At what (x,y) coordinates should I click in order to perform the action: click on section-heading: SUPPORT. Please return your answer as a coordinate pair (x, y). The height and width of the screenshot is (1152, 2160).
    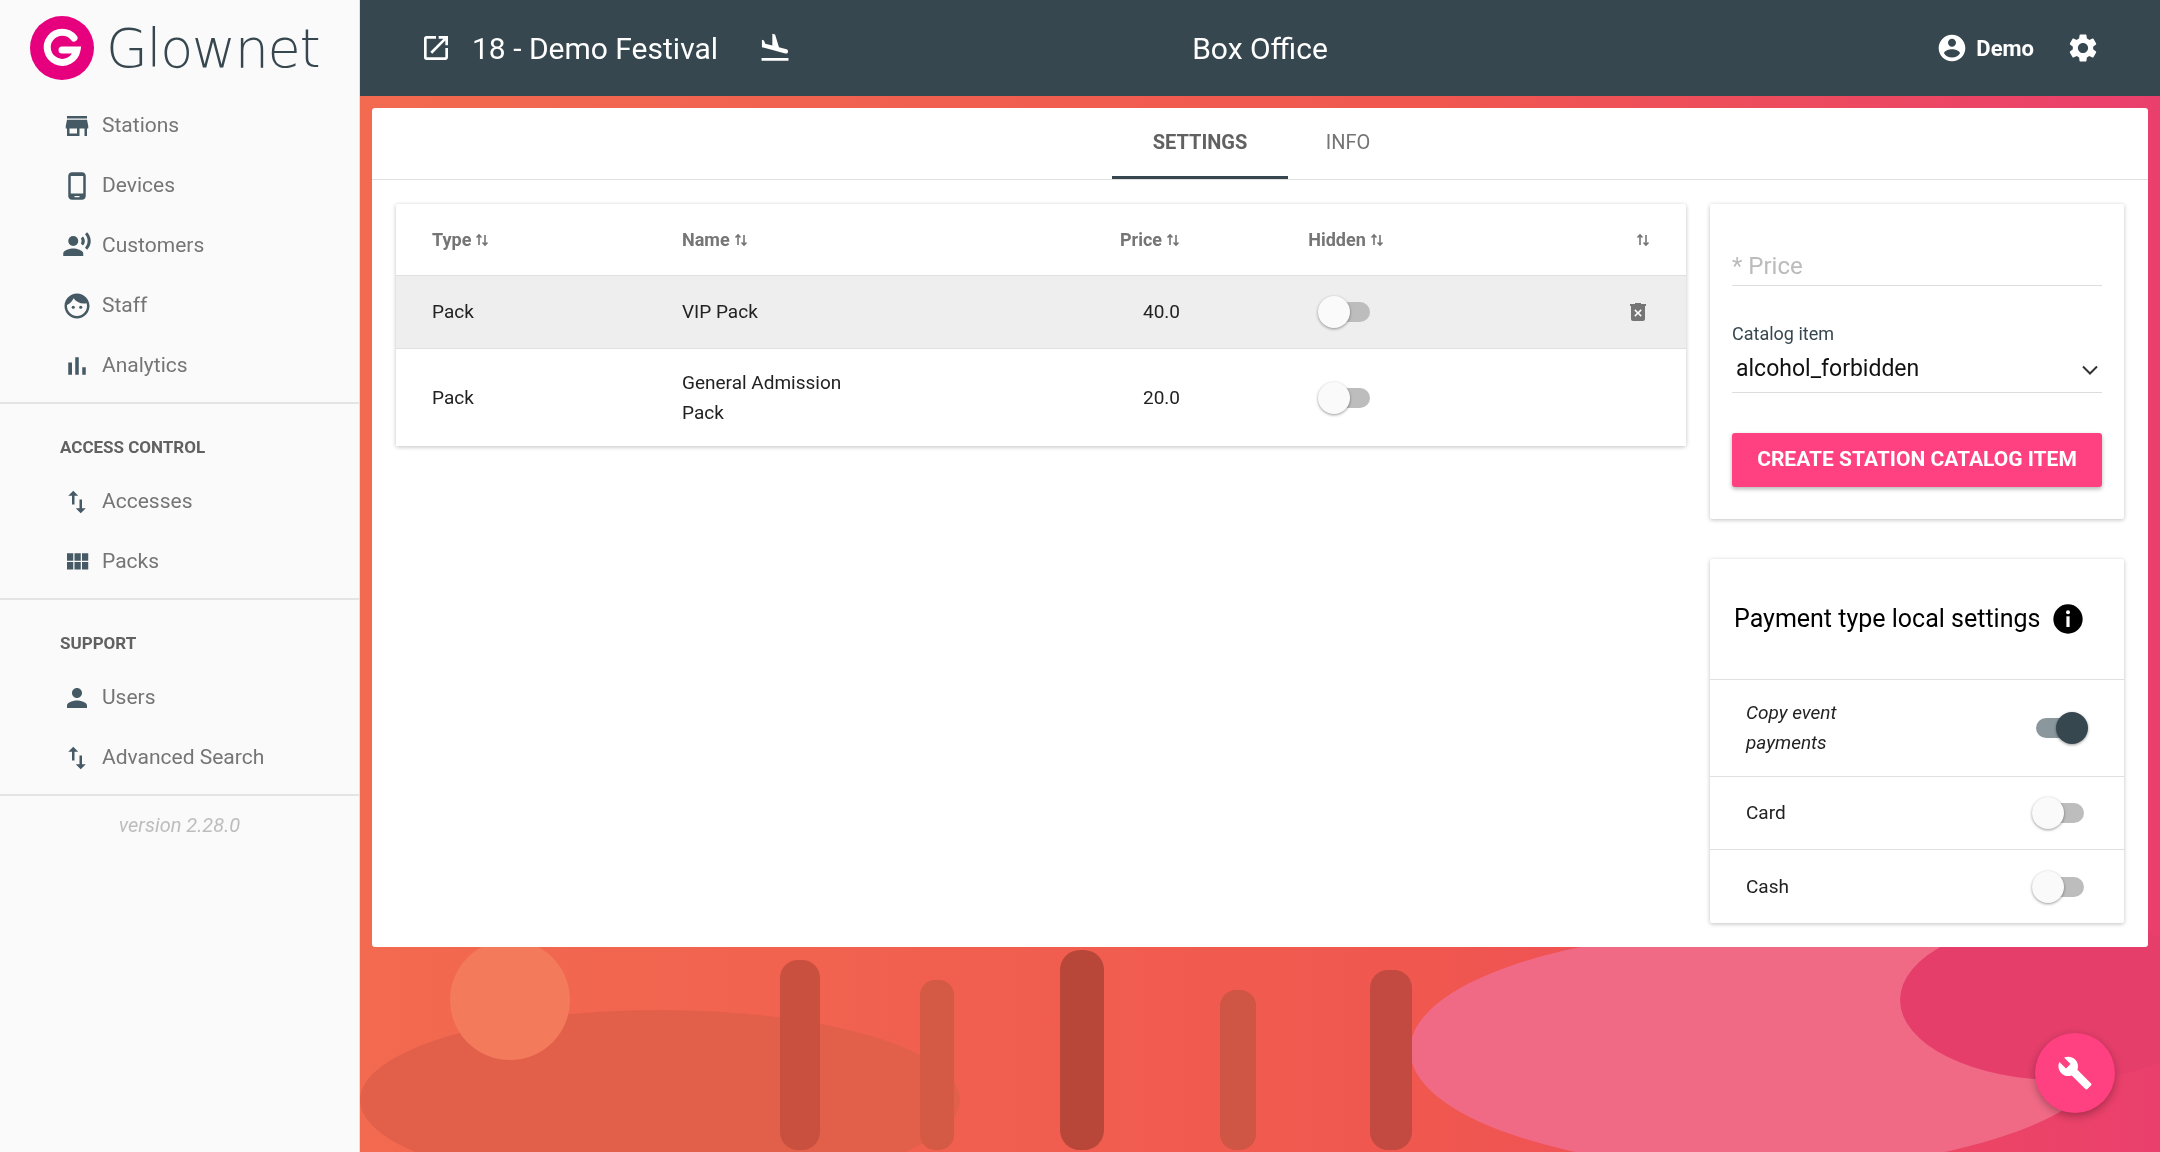
    Looking at the image, I should click on (98, 644).